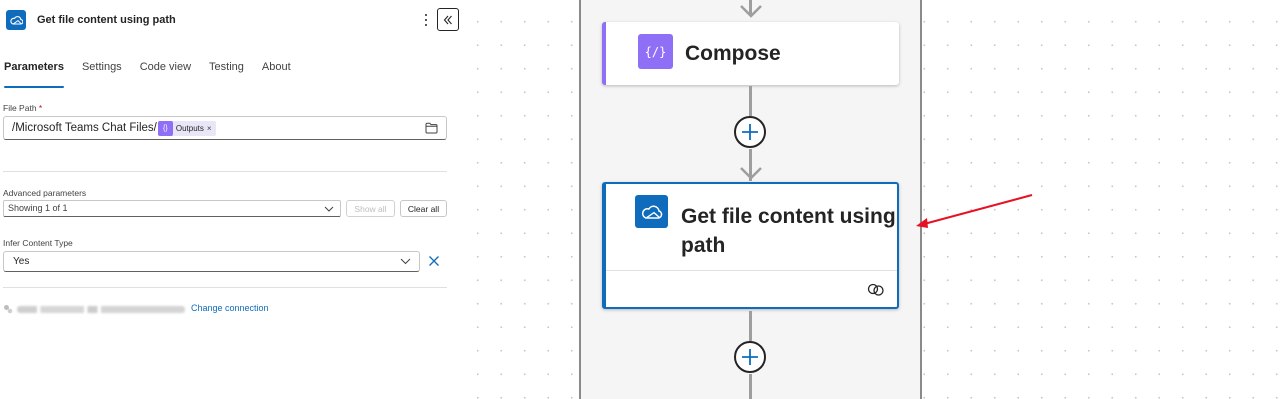  Describe the element at coordinates (84, 128) in the screenshot. I see `file-path-value: /Microsoft Teams Chat Files/` at that location.